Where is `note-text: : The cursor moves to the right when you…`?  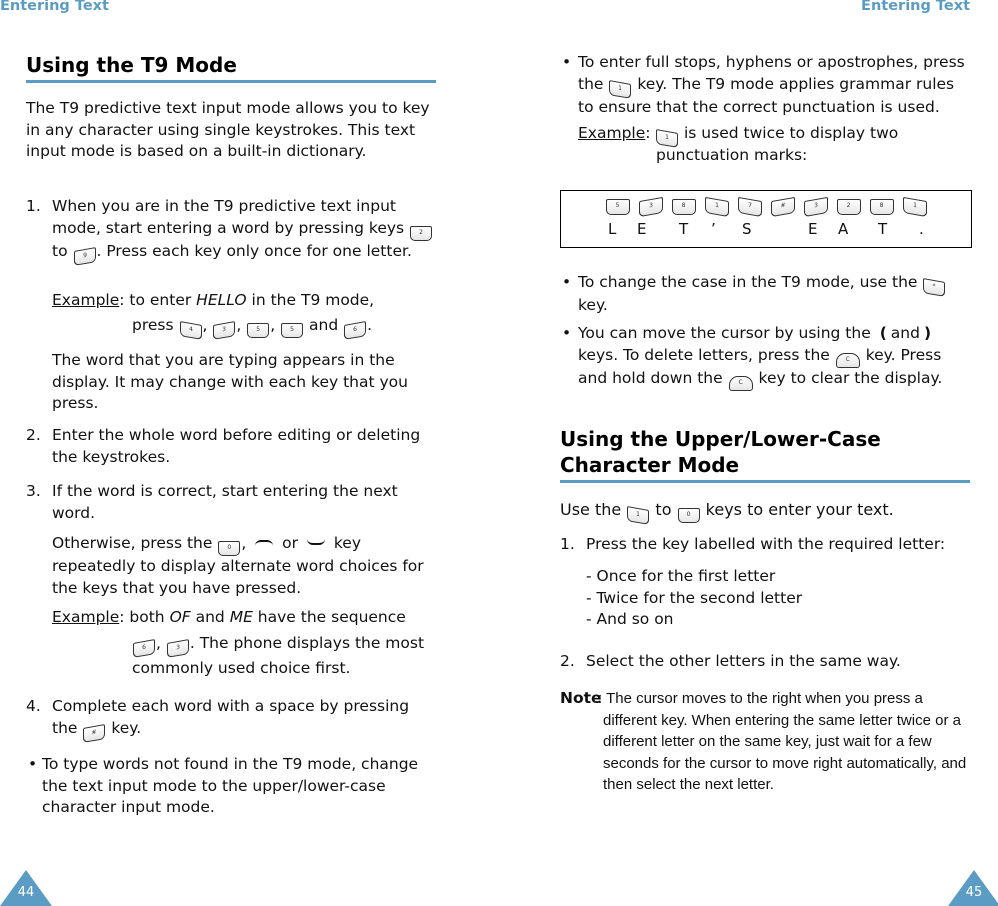
note-text: : The cursor moves to the right when you… is located at coordinates (782, 741).